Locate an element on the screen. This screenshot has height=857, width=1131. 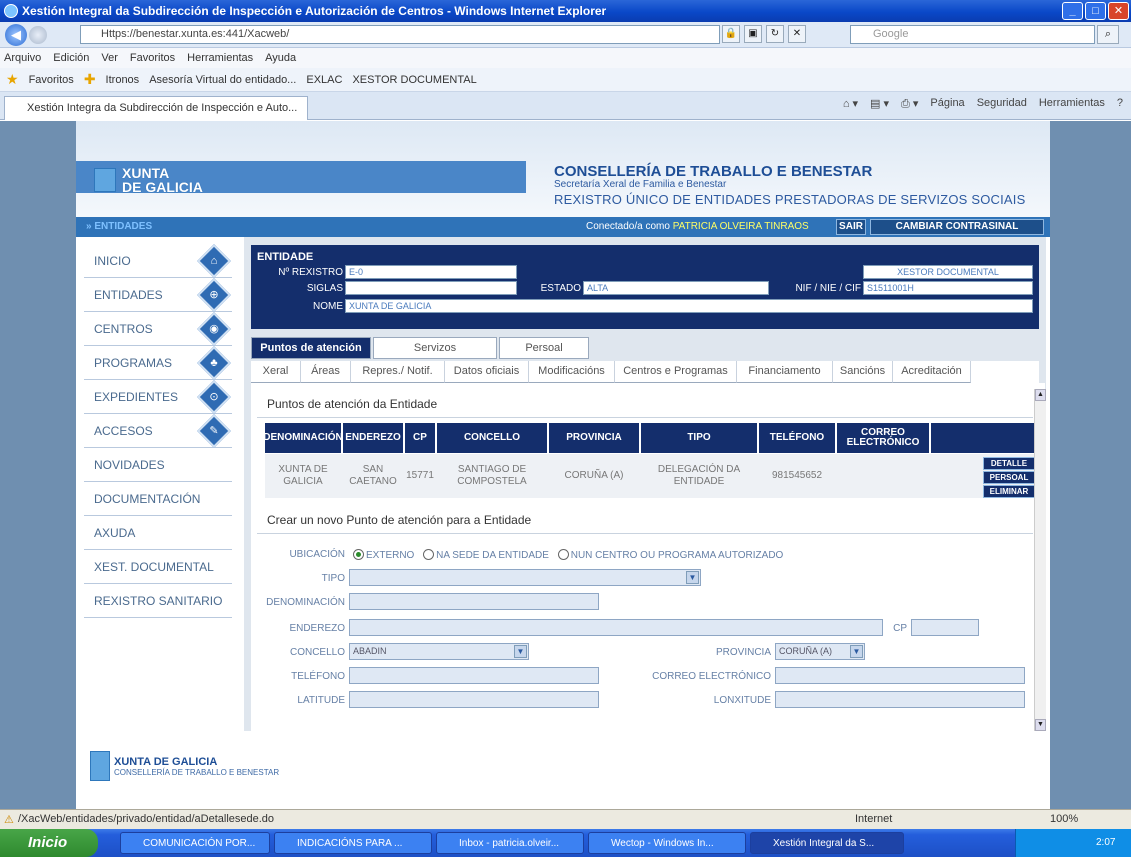
nrexistro-field: E-0 is located at coordinates (431, 272).